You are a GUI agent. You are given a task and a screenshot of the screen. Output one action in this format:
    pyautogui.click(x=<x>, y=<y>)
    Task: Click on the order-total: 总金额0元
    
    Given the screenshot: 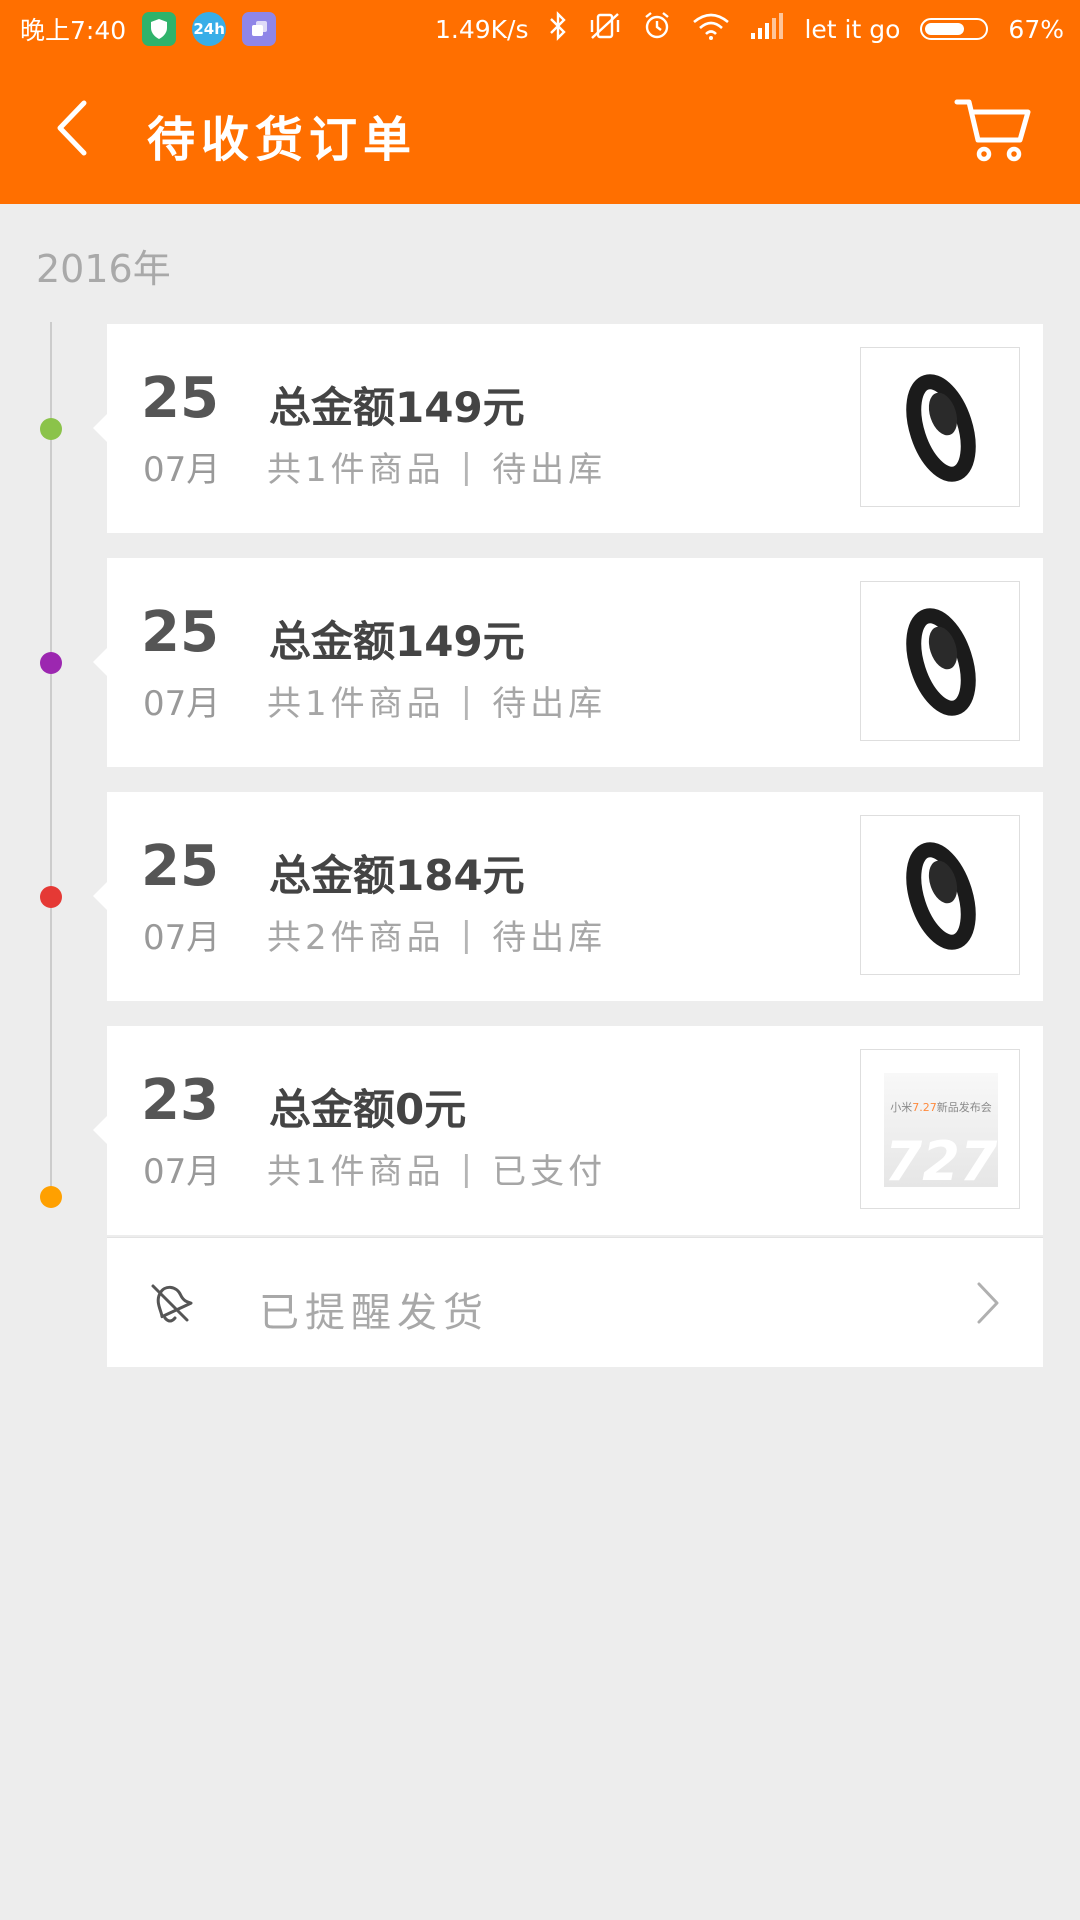 What is the action you would take?
    pyautogui.click(x=368, y=1109)
    